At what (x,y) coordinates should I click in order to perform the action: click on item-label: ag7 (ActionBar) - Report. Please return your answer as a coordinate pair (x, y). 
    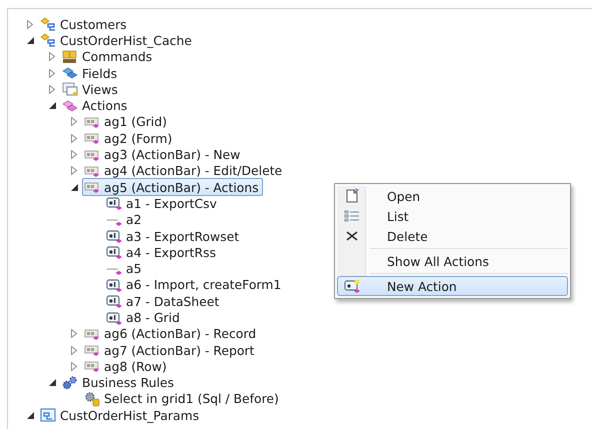
    Looking at the image, I should click on (179, 350).